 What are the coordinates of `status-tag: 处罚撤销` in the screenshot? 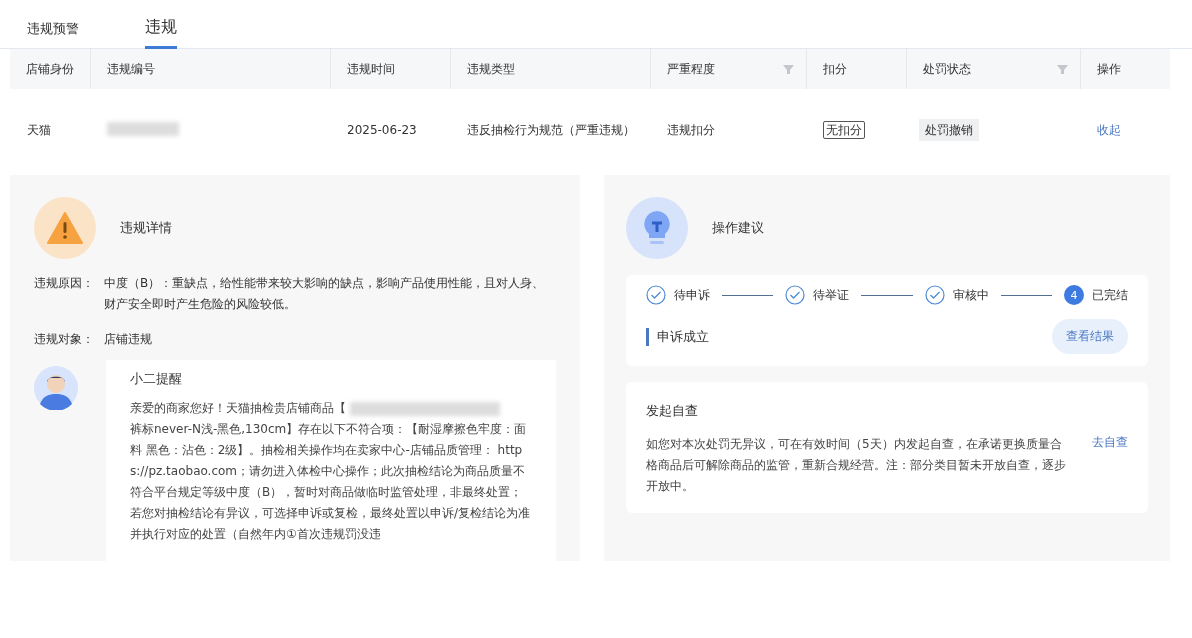 It's located at (949, 129).